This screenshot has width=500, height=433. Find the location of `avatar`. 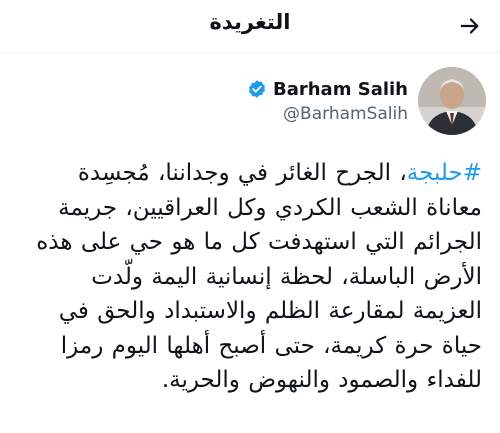

avatar is located at coordinates (452, 101).